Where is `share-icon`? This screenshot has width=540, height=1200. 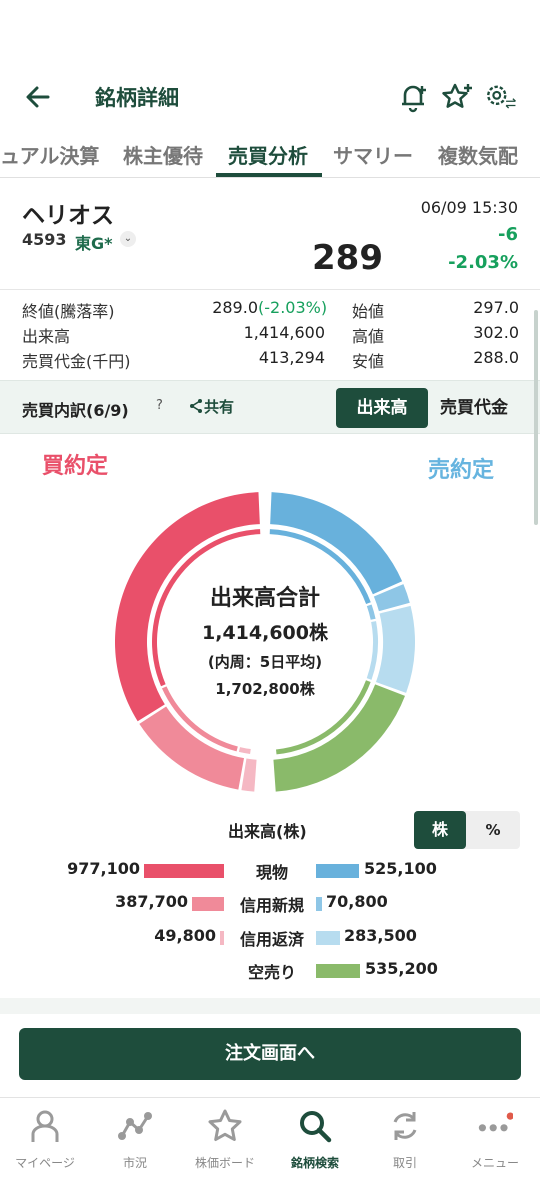
share-icon is located at coordinates (196, 406).